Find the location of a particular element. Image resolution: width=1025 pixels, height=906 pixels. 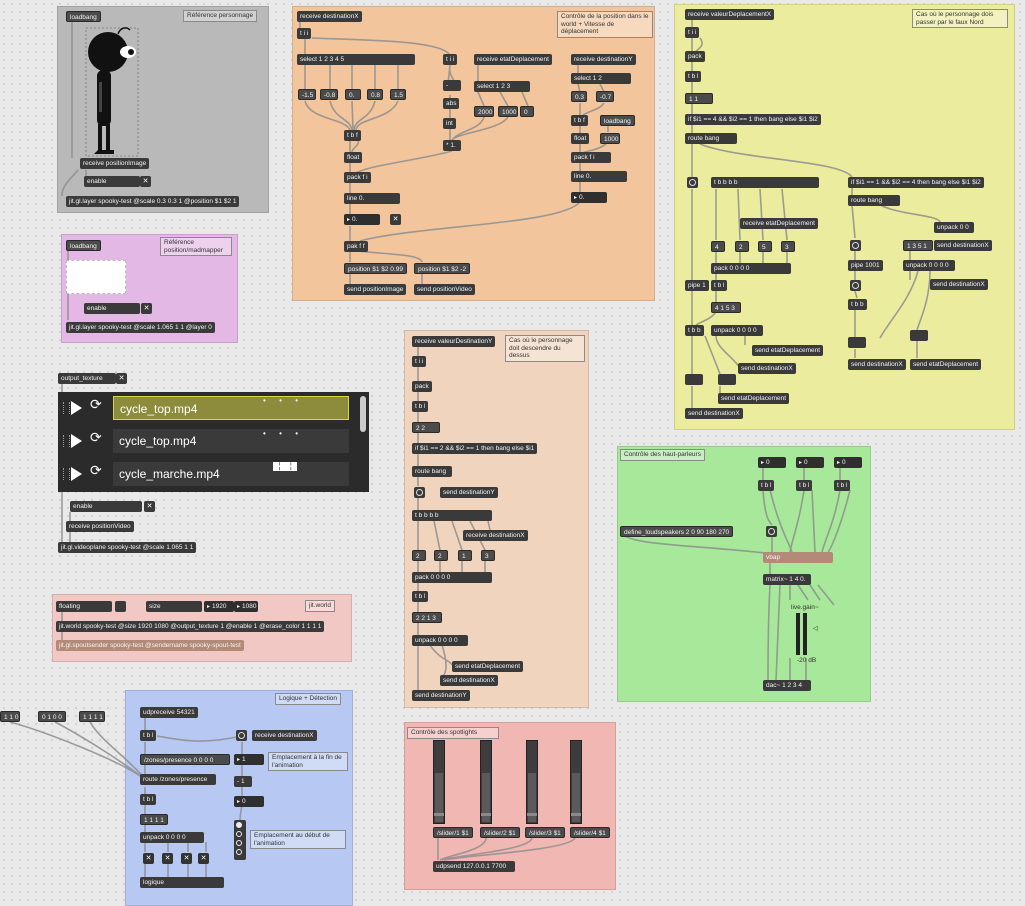

playlist-row-3: ⟳ cycle_marche.mp4 ╎ ╎ is located at coordinates (213, 474).